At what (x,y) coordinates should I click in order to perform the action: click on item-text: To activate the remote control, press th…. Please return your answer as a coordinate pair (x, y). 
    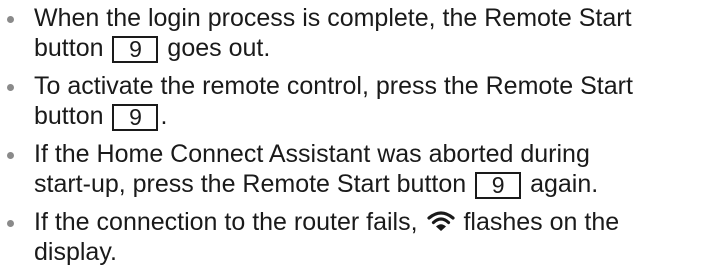
    Looking at the image, I should click on (333, 86).